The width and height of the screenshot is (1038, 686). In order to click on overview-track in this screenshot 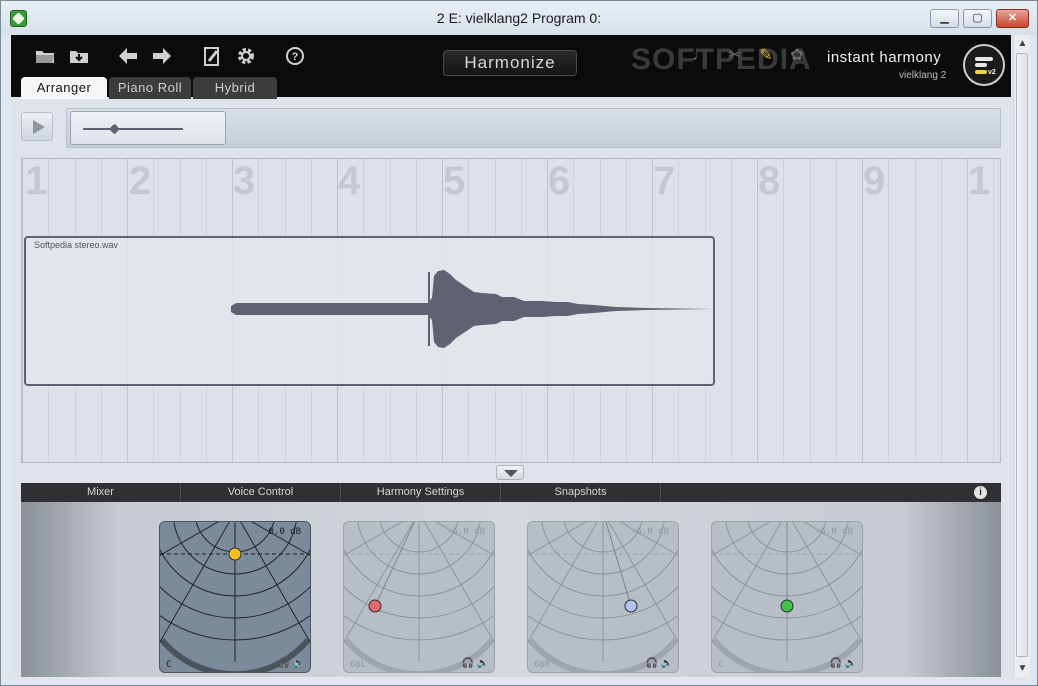, I will do `click(533, 128)`.